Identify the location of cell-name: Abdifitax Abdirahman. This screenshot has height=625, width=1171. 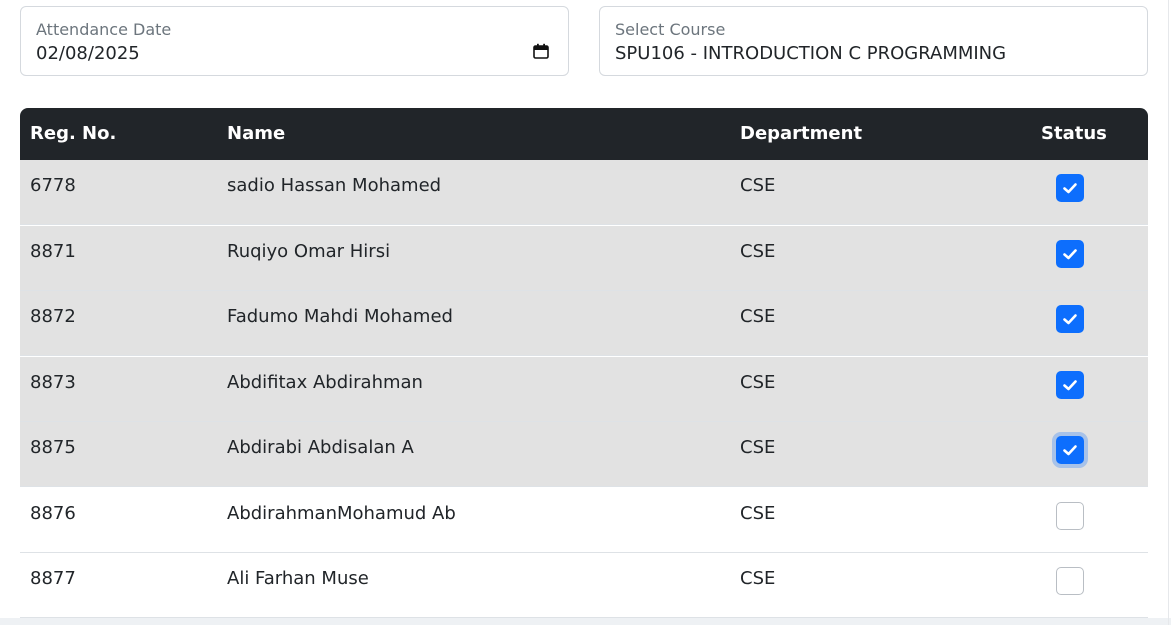
(325, 382).